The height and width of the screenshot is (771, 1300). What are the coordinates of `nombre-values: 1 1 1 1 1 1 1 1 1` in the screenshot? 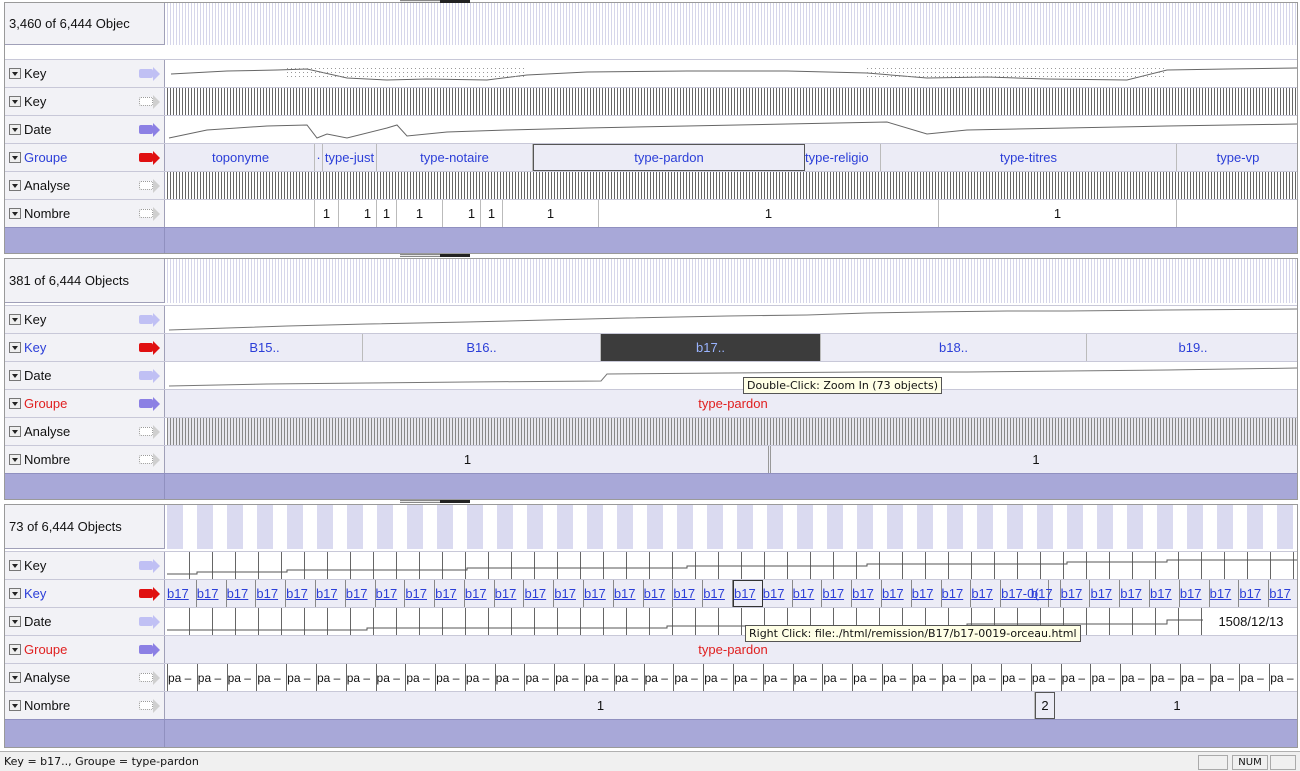 It's located at (732, 213).